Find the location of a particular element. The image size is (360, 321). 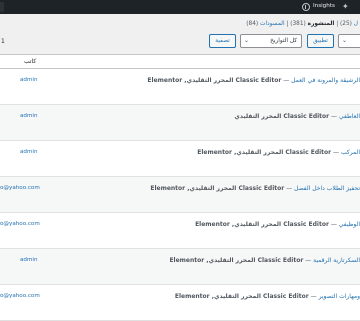

insights-icon is located at coordinates (306, 7).